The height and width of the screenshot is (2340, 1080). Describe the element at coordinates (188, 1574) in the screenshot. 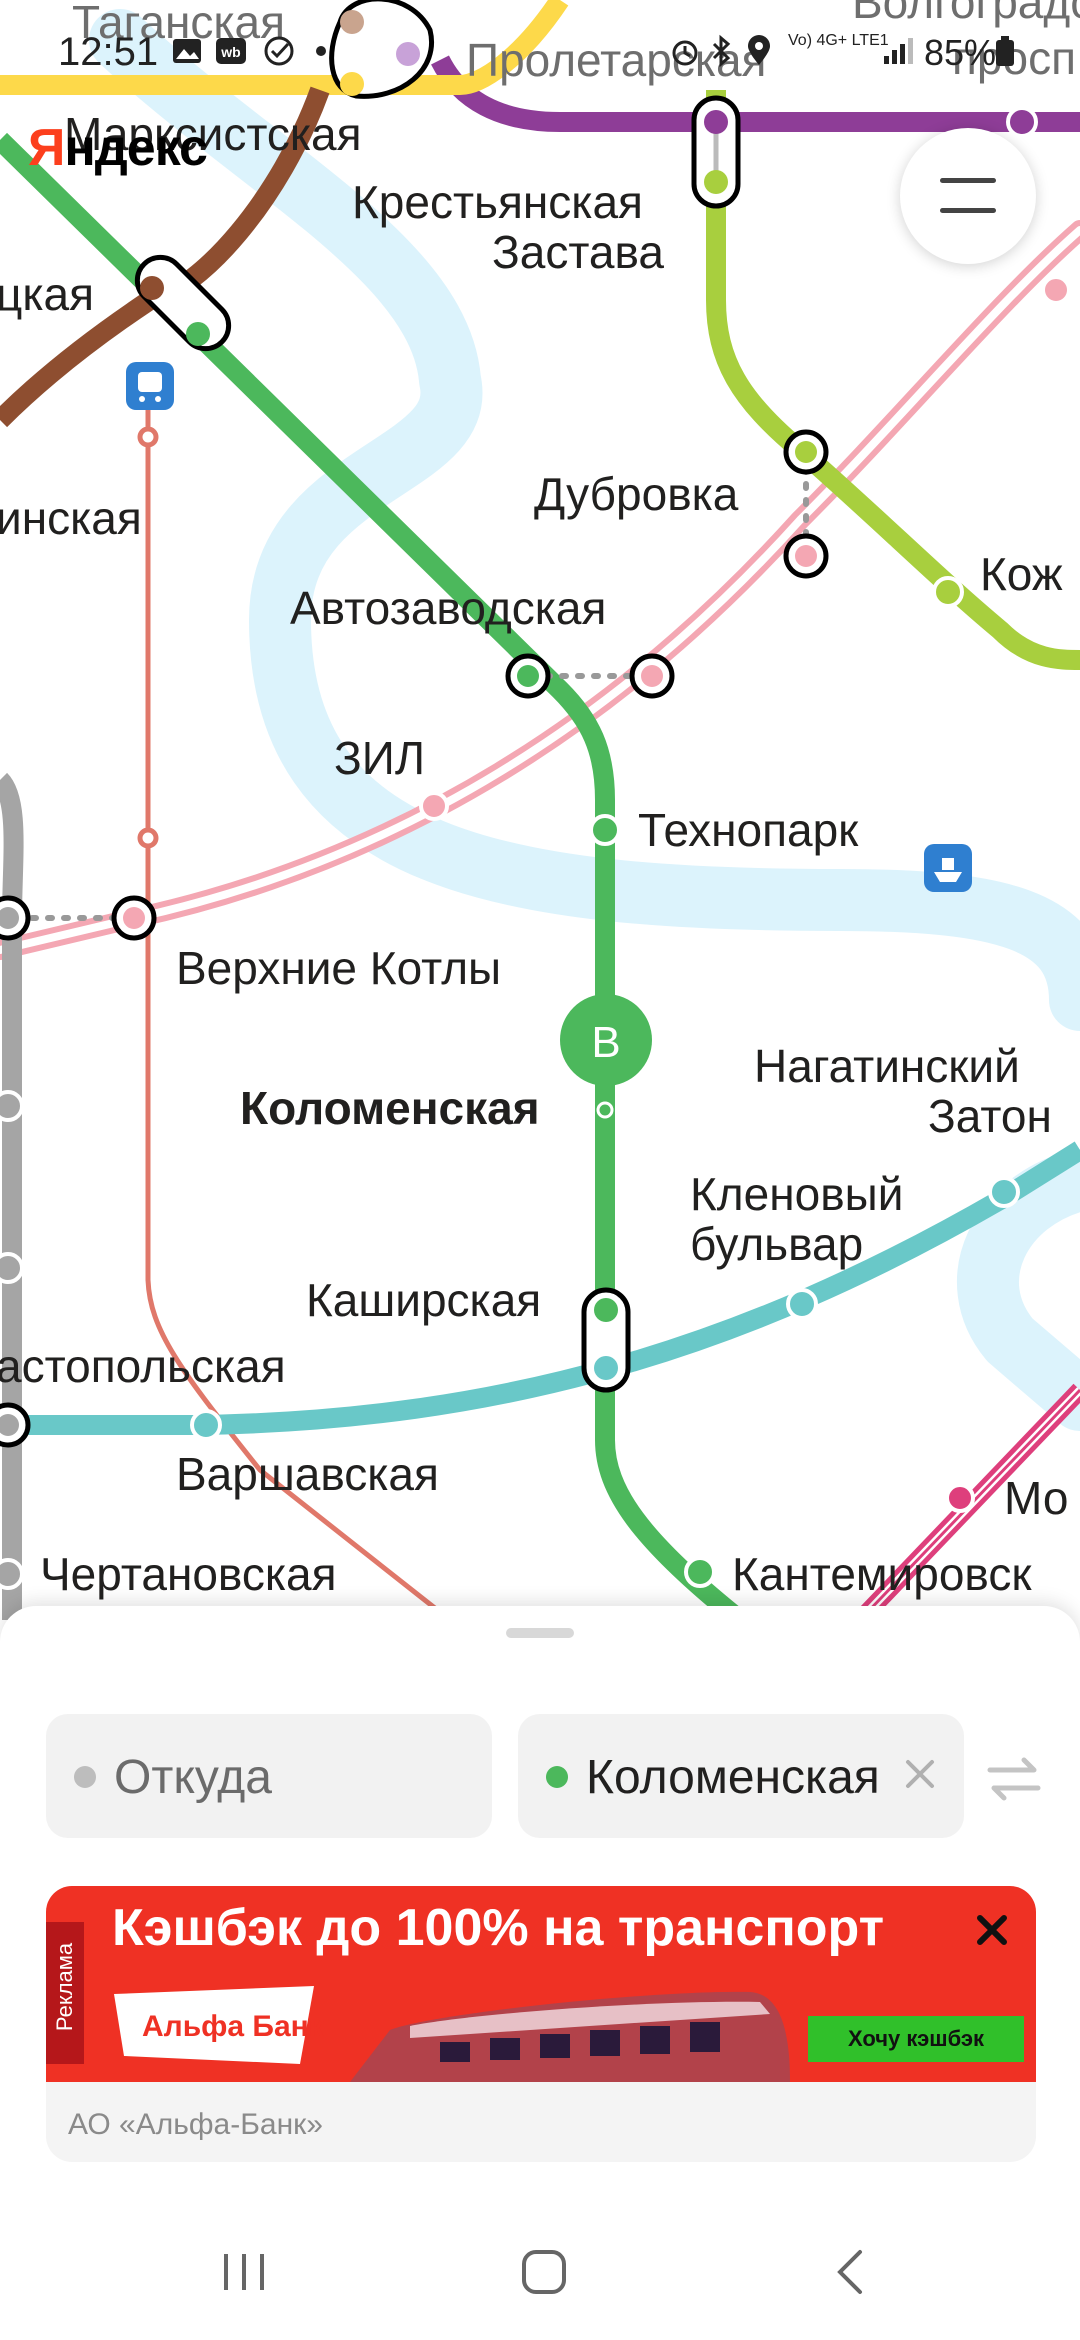

I see `label-chertanovskaya: Чертановская` at that location.